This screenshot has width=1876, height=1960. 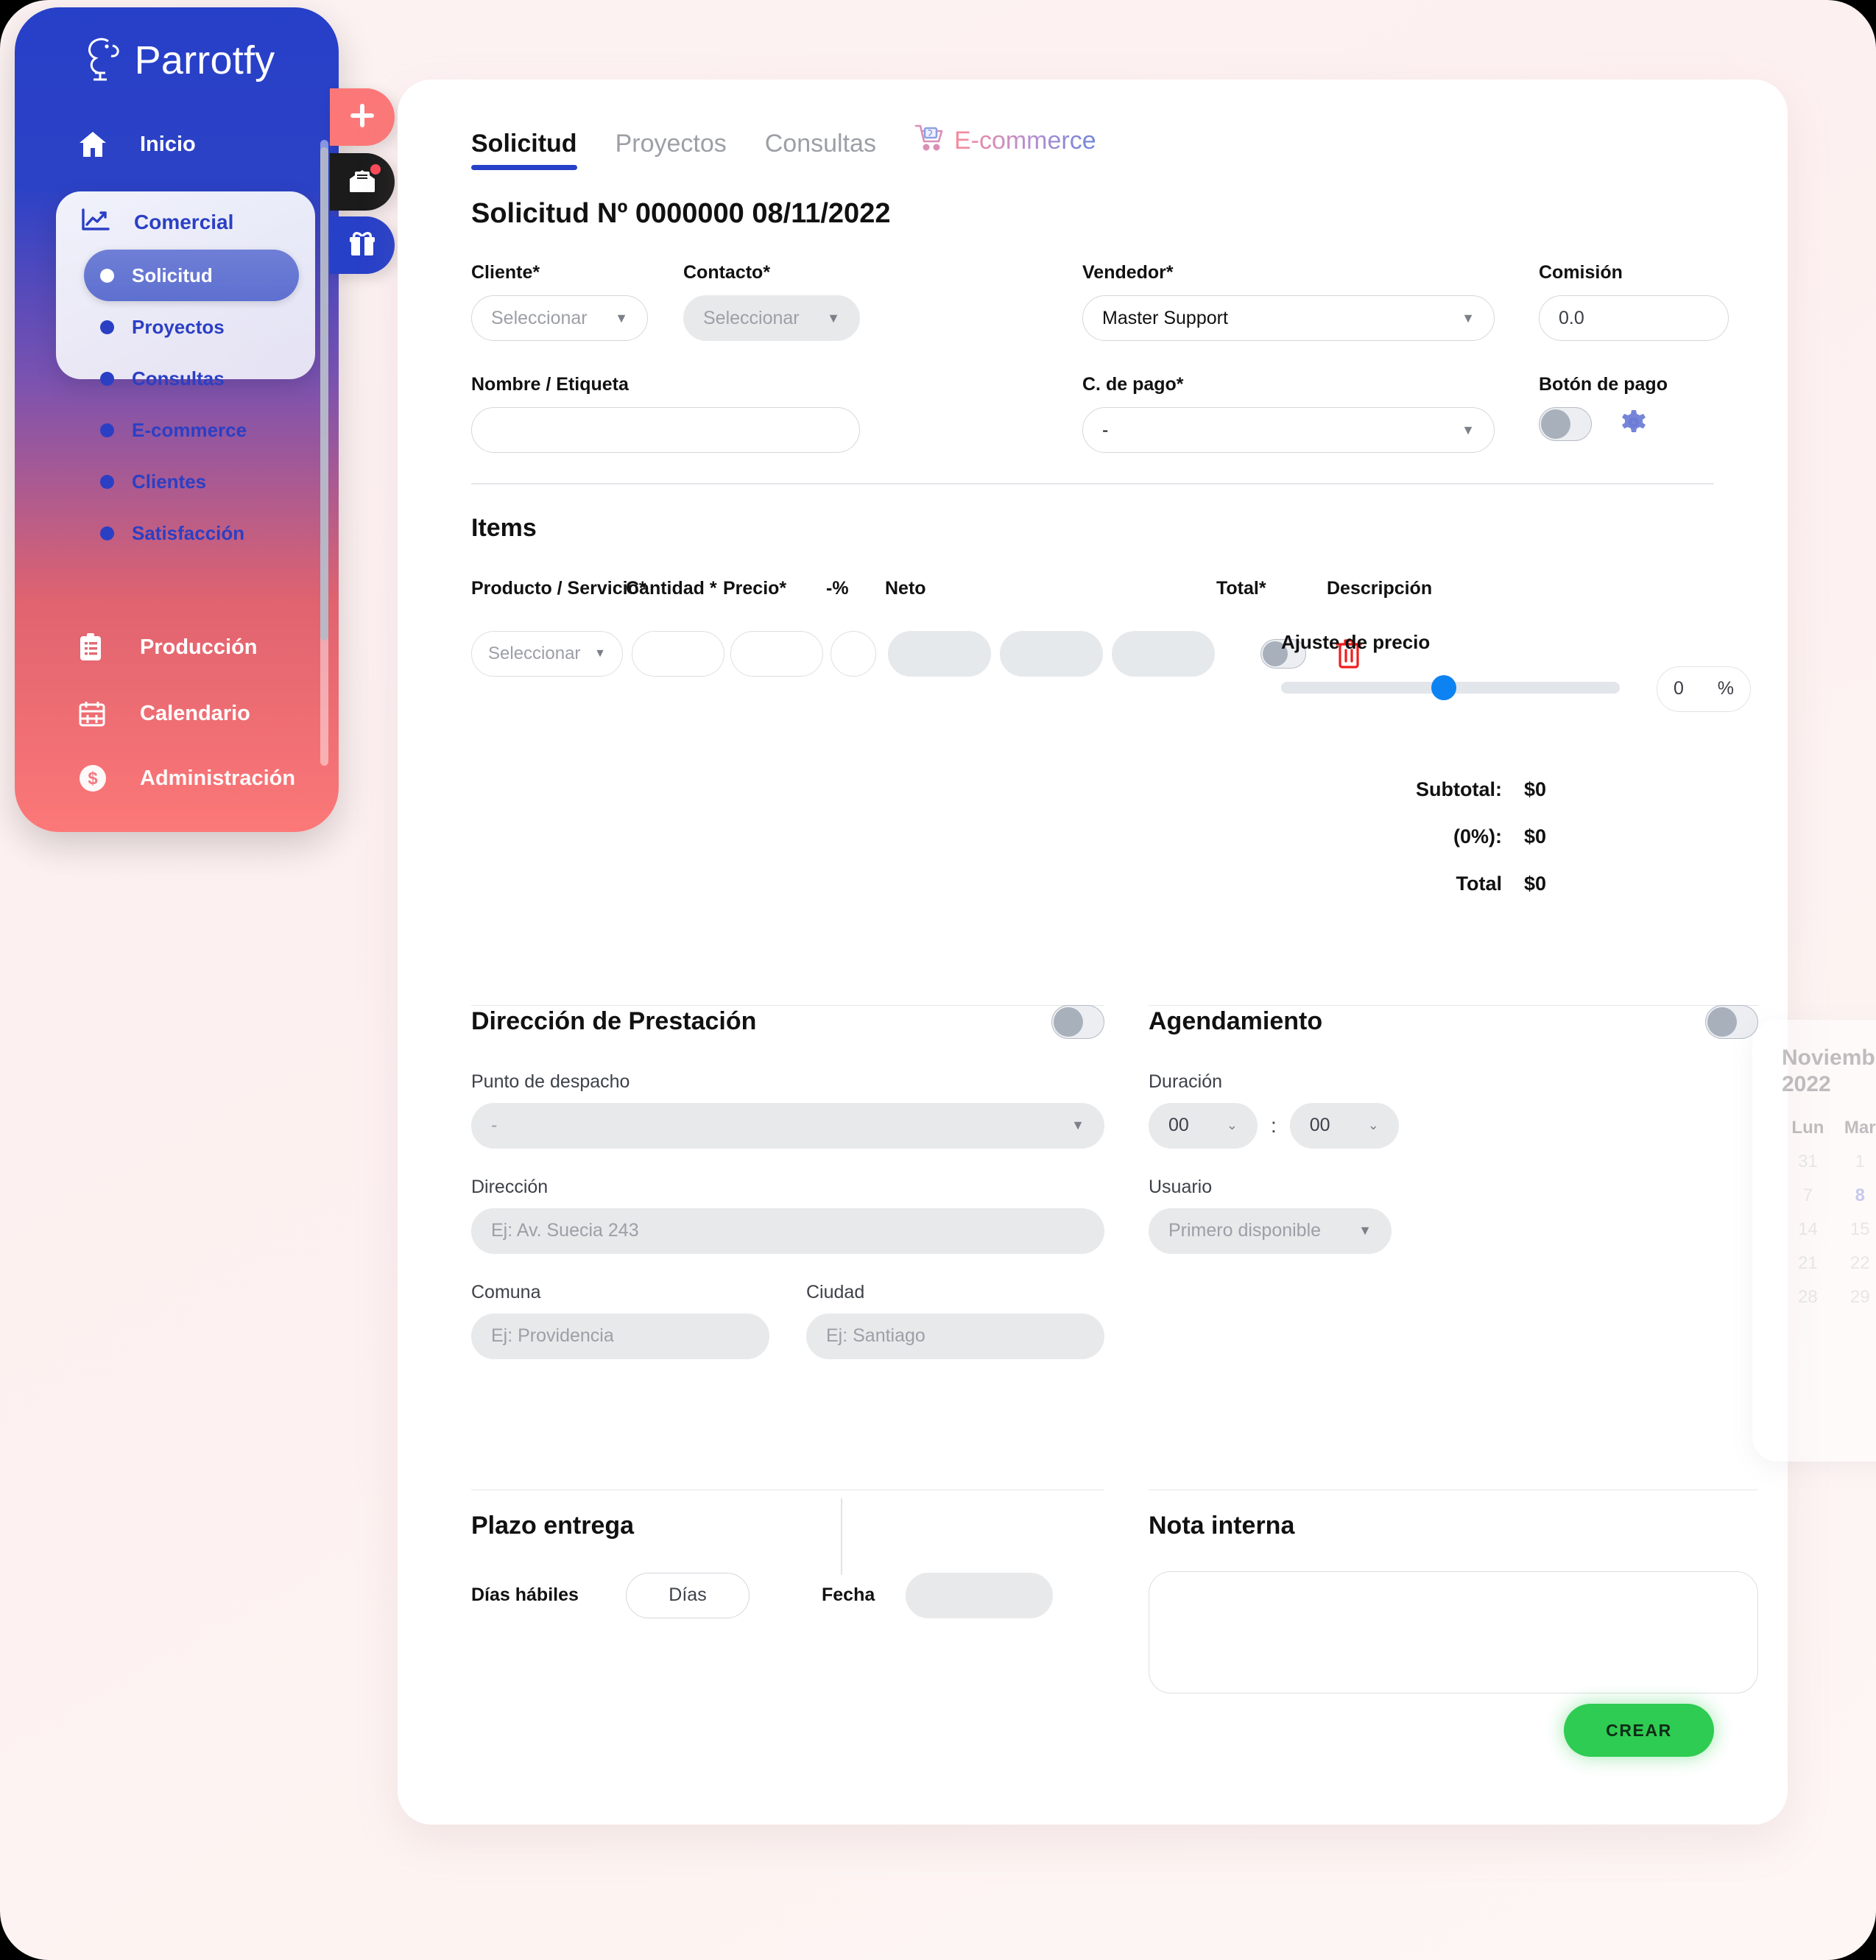 I want to click on slider-handle, so click(x=1443, y=687).